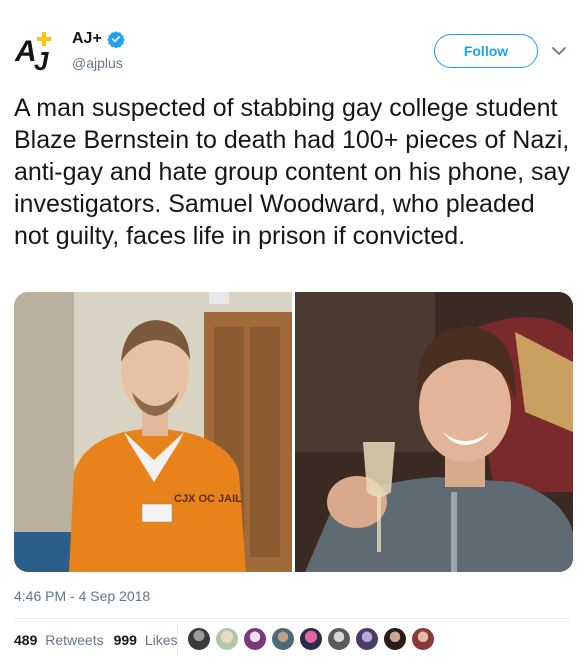  What do you see at coordinates (208, 499) in the screenshot?
I see `jumpsuit-text: CJX OC JAIL` at bounding box center [208, 499].